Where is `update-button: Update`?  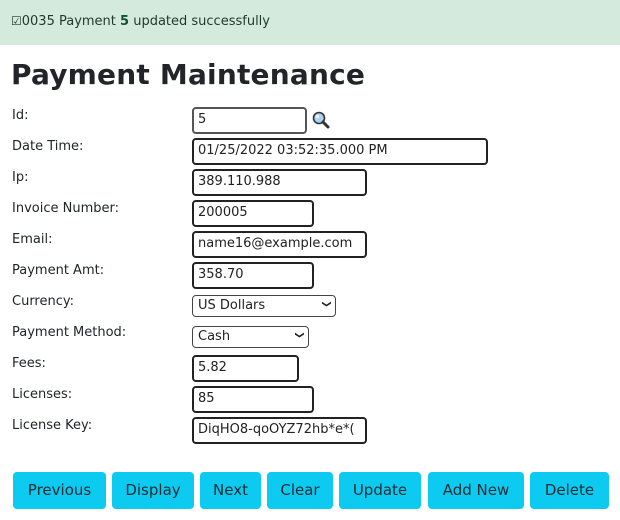 update-button: Update is located at coordinates (380, 490).